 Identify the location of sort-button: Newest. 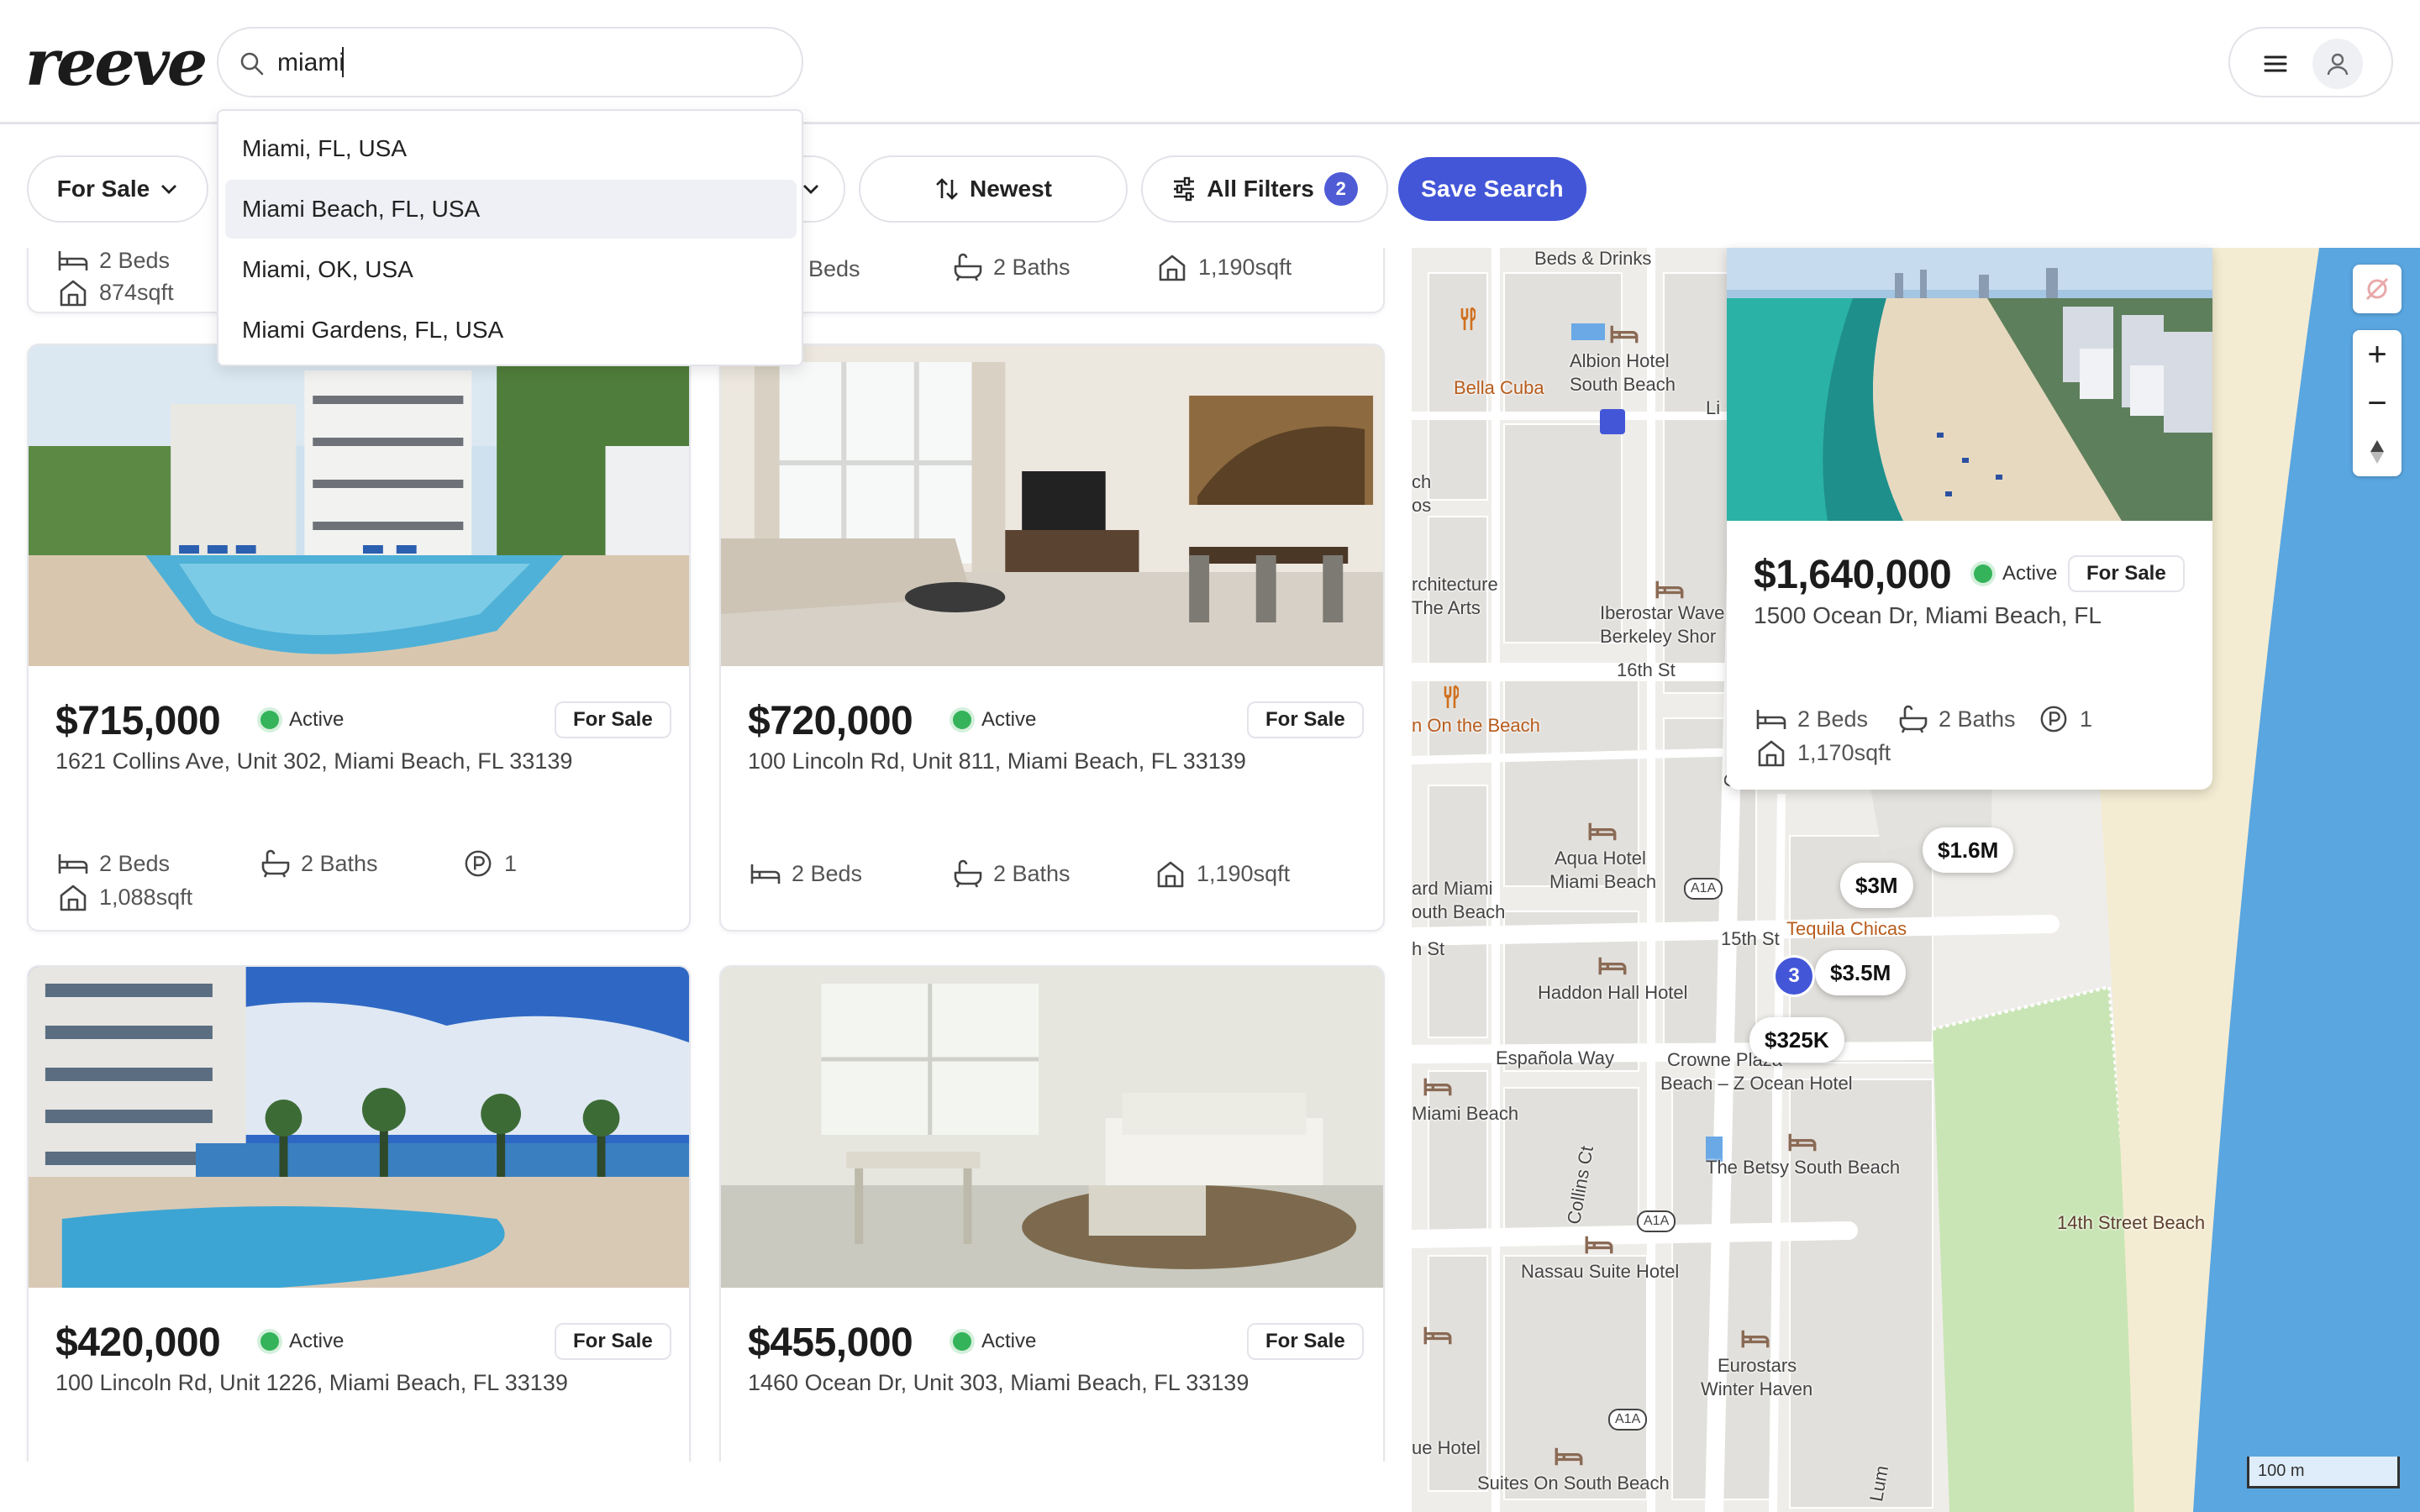
(993, 189).